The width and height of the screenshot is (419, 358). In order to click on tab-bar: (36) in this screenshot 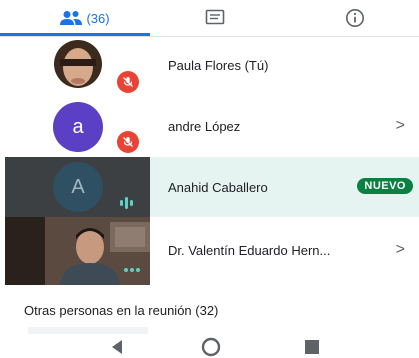, I will do `click(209, 18)`.